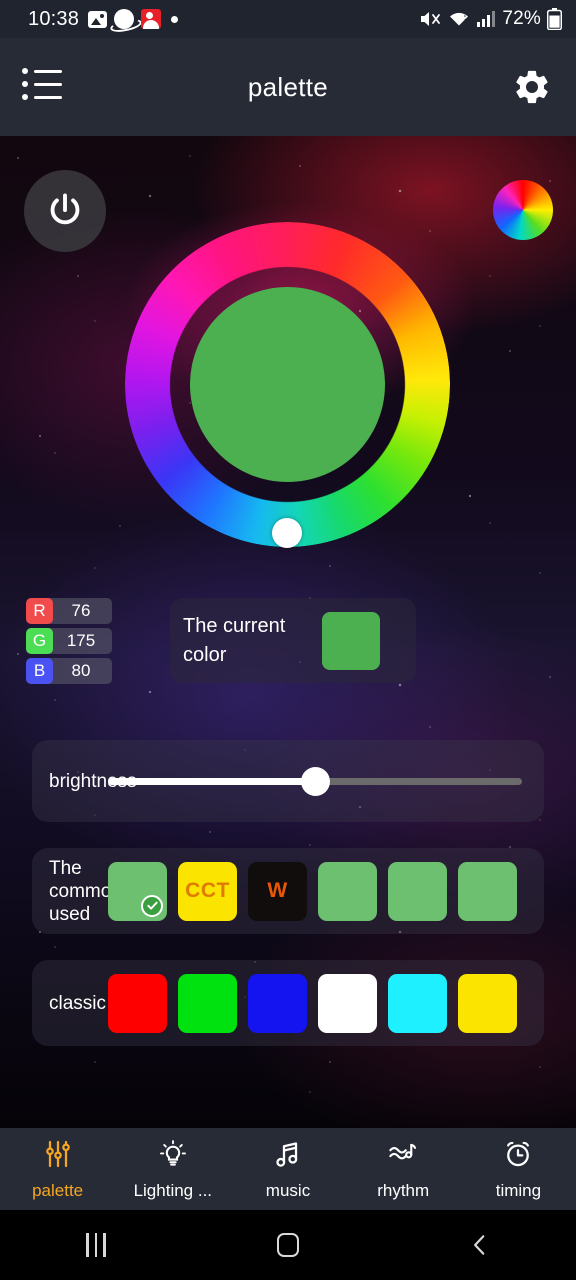 The image size is (576, 1280). I want to click on commonly-used-label: The commonly used, so click(92, 891).